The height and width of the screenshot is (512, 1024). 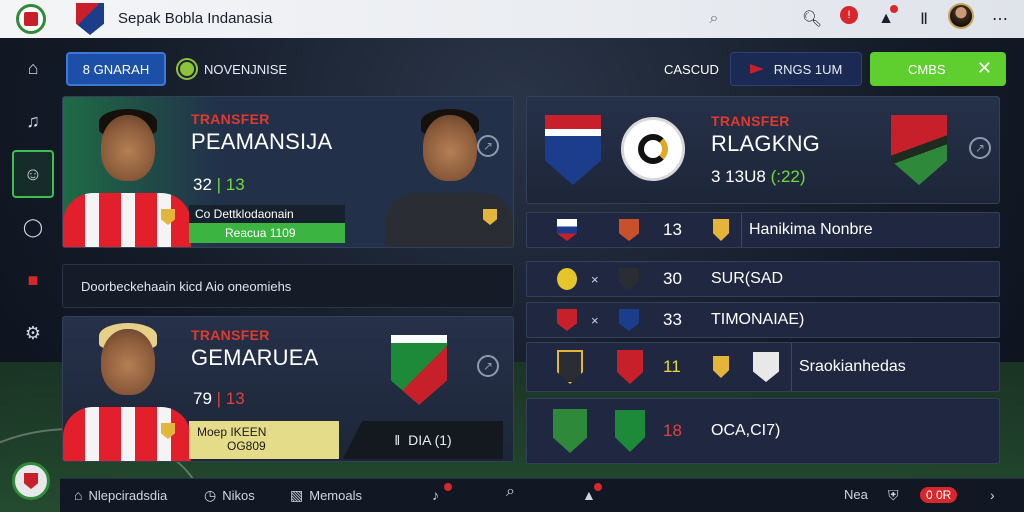 What do you see at coordinates (1000, 19) in the screenshot?
I see `more-menu-icon: ⋯` at bounding box center [1000, 19].